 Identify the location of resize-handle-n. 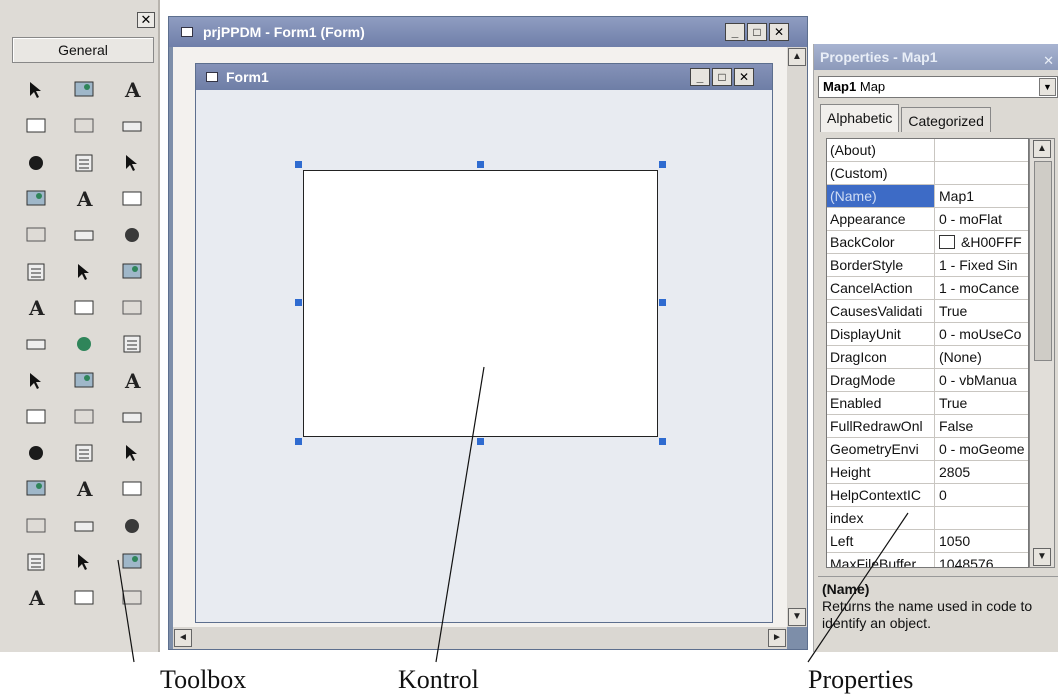
(480, 164).